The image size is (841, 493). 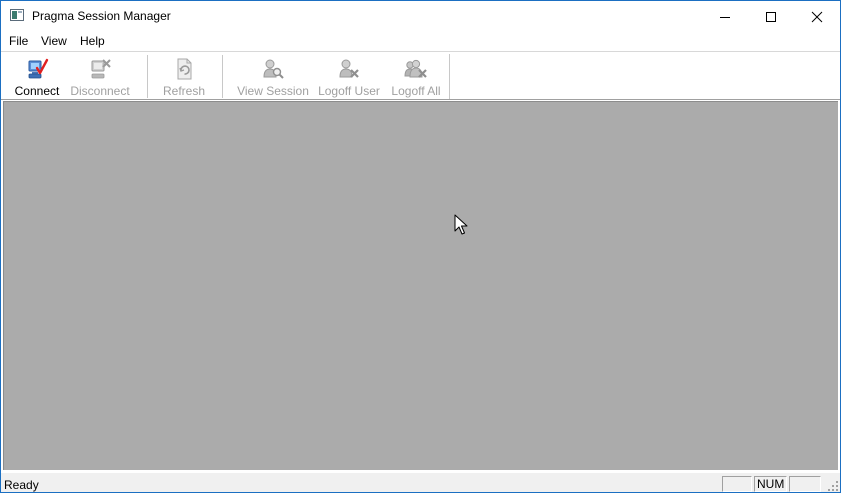 I want to click on logoff-user-button: Logoff User, so click(x=349, y=76).